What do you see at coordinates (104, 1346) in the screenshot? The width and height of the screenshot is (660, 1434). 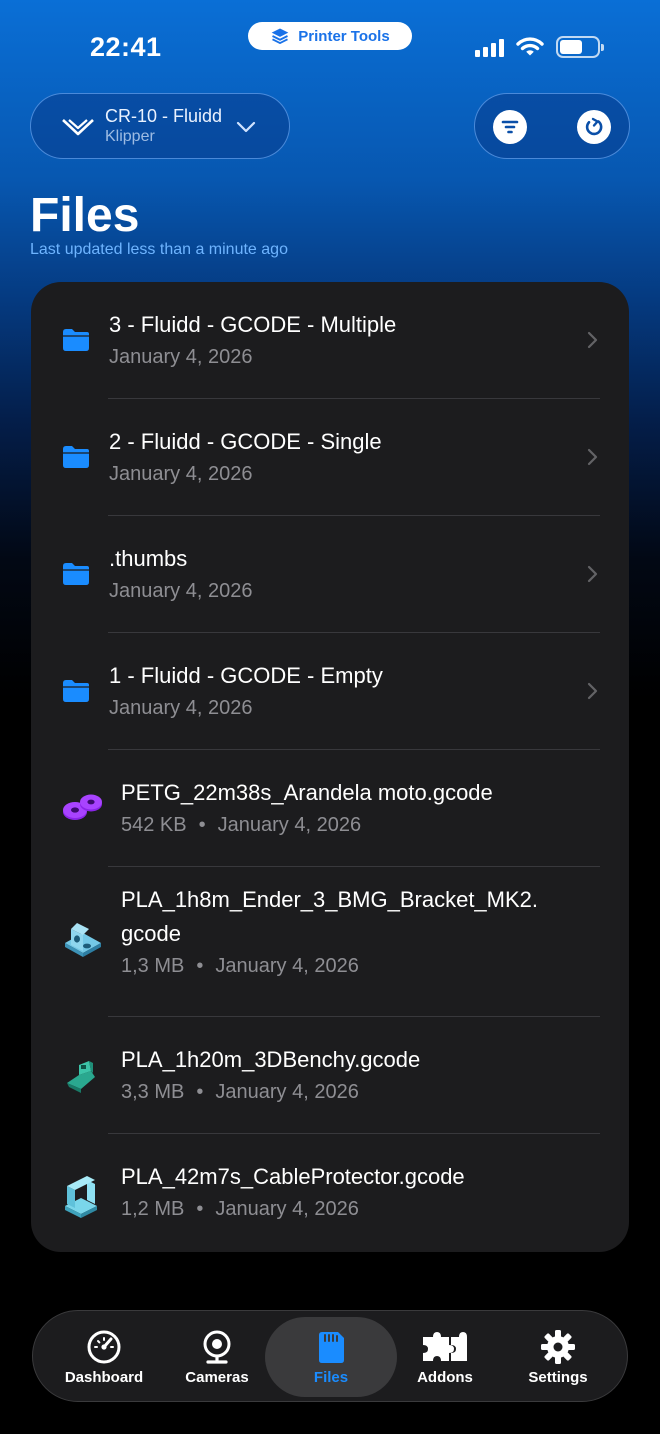 I see `gauge-icon` at bounding box center [104, 1346].